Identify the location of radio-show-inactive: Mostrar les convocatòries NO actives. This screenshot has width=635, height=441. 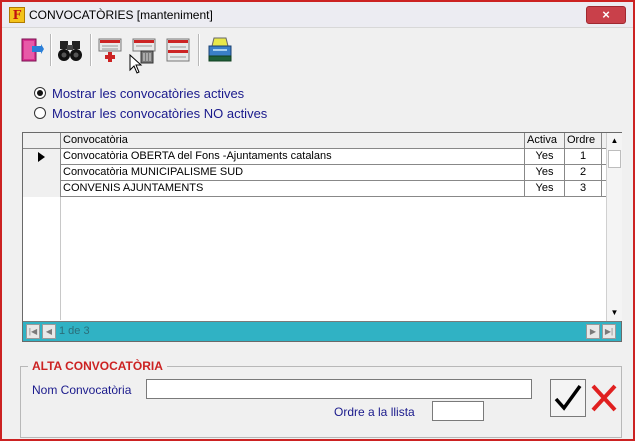
(150, 113).